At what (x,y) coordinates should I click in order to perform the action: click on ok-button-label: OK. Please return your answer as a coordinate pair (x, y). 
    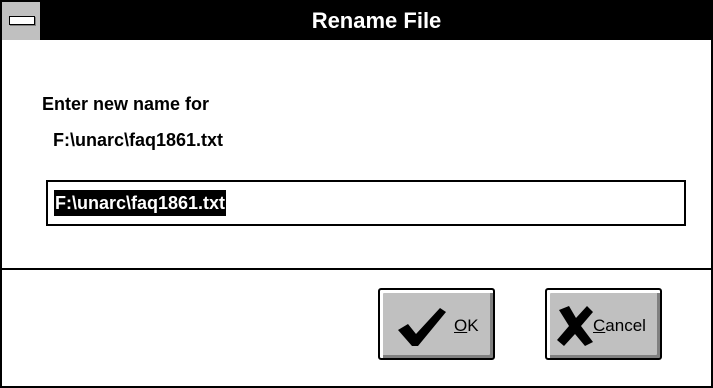
    Looking at the image, I should click on (466, 325).